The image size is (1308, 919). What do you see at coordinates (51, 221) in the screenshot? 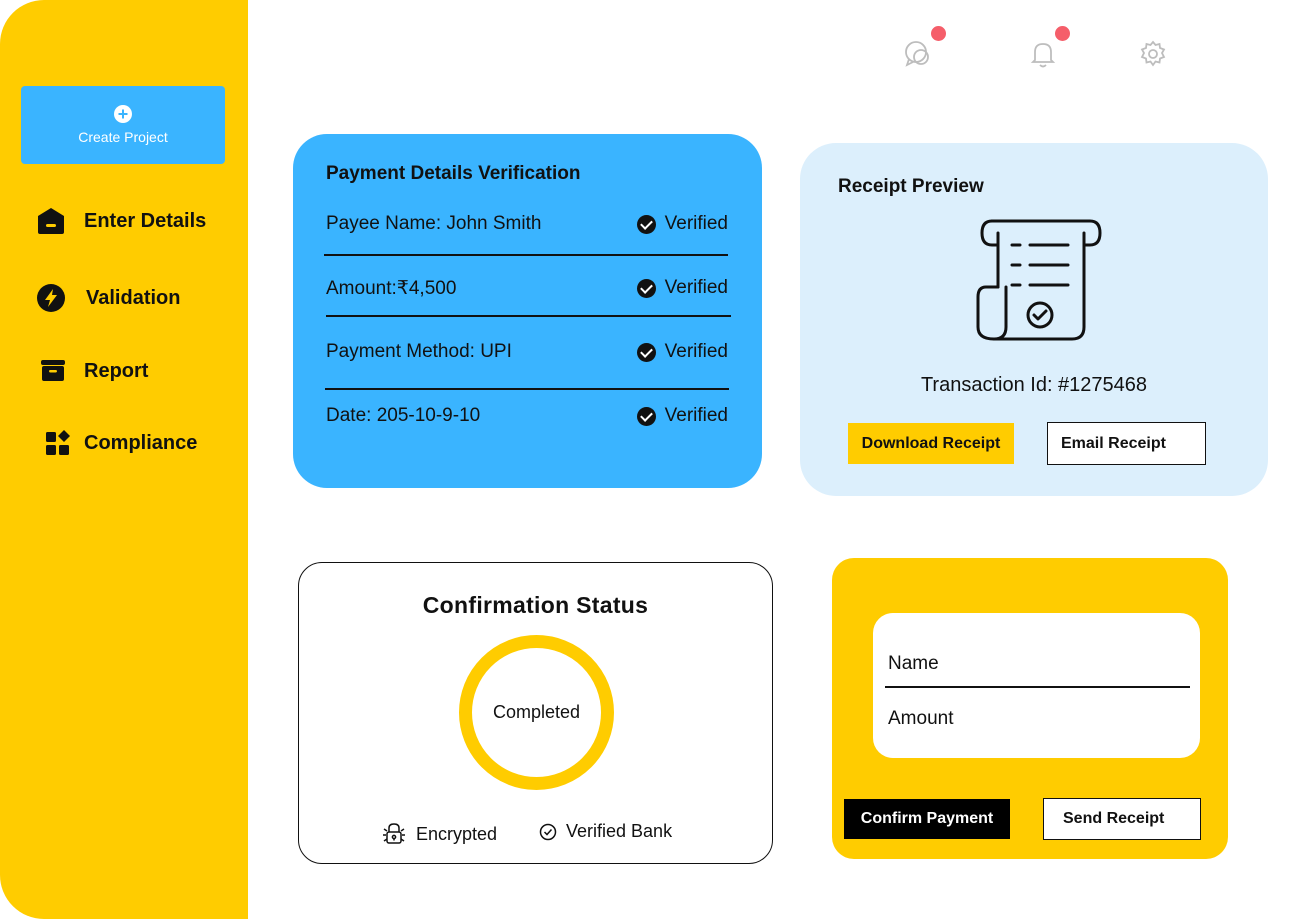
I see `home-icon` at bounding box center [51, 221].